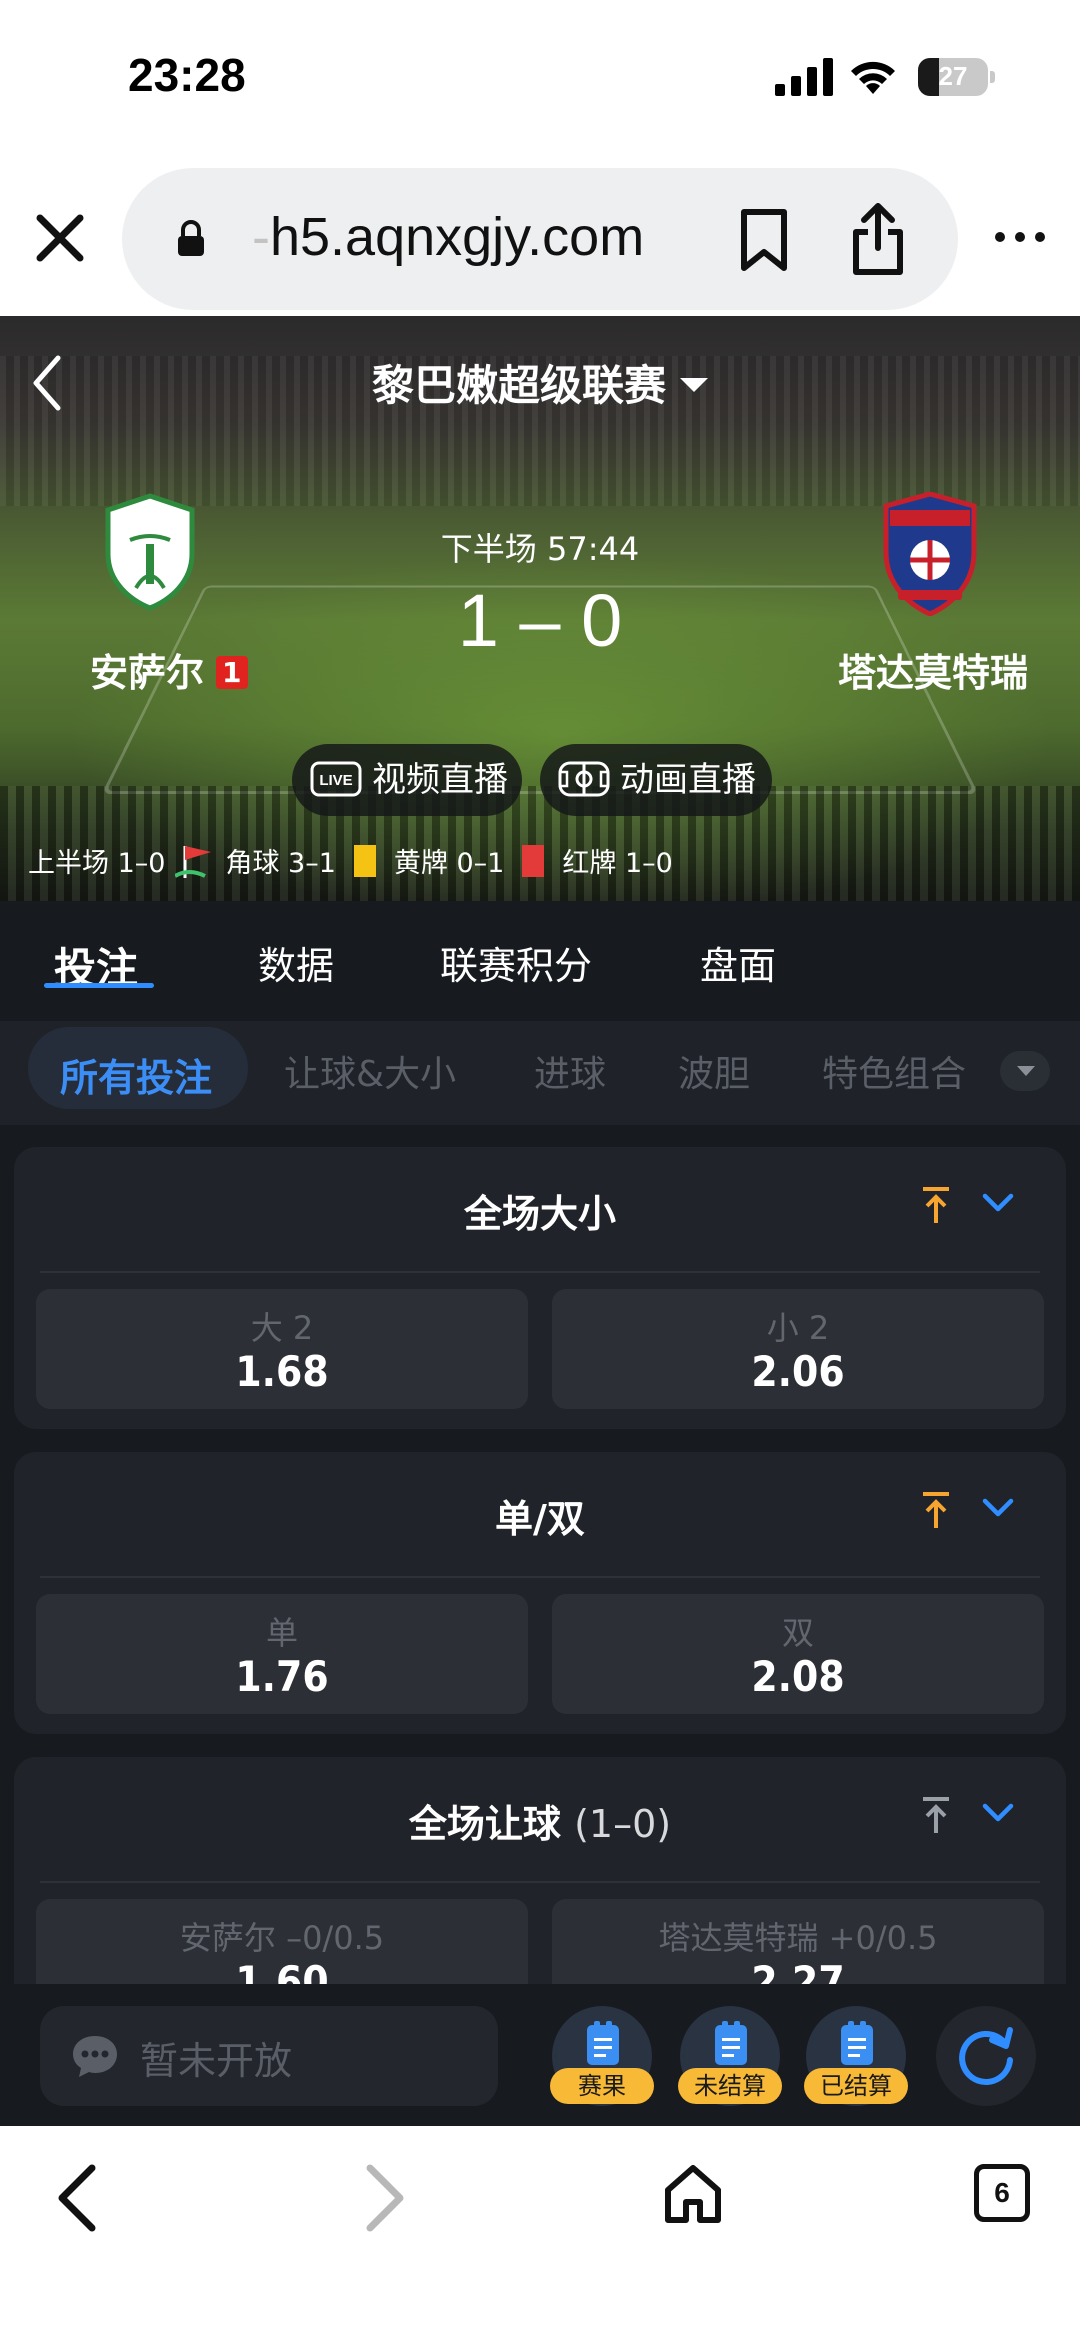 The height and width of the screenshot is (2341, 1080). I want to click on live-badge-text: LIVE, so click(335, 780).